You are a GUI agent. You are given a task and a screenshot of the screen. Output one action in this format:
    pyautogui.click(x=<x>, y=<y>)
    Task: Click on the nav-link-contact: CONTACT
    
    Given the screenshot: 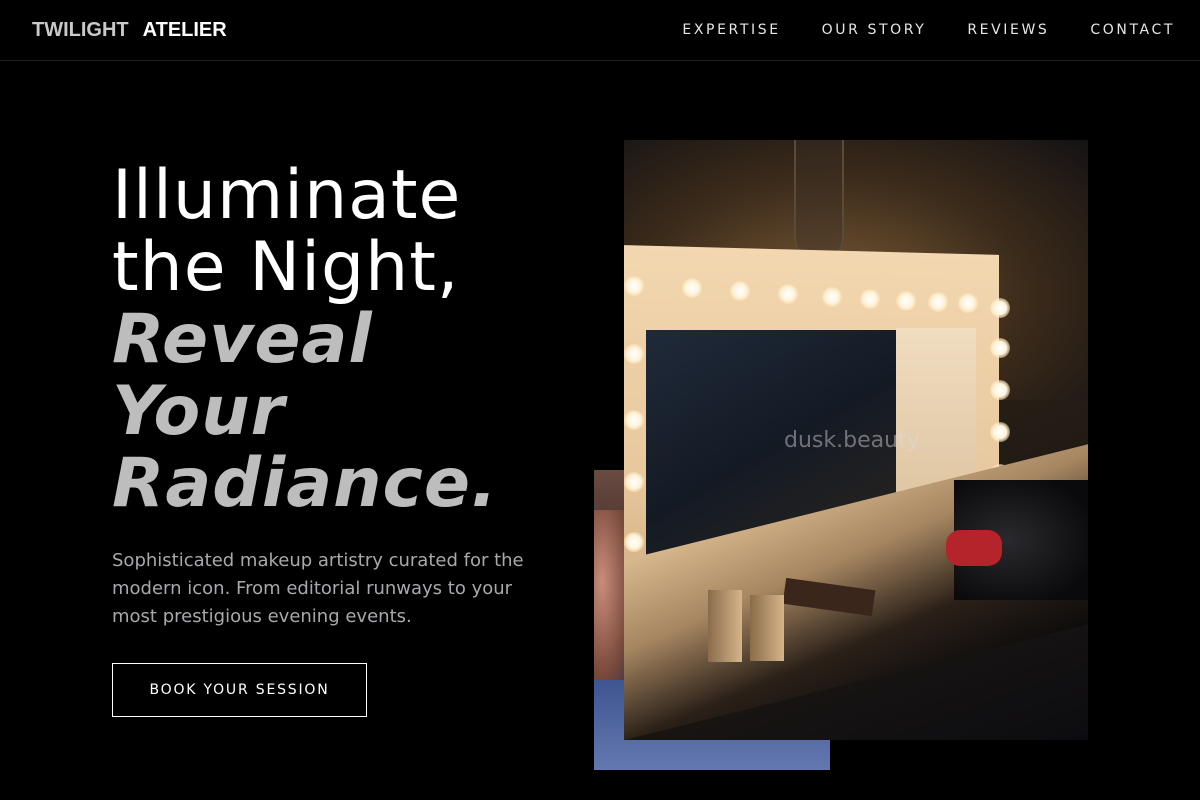 What is the action you would take?
    pyautogui.click(x=1132, y=30)
    